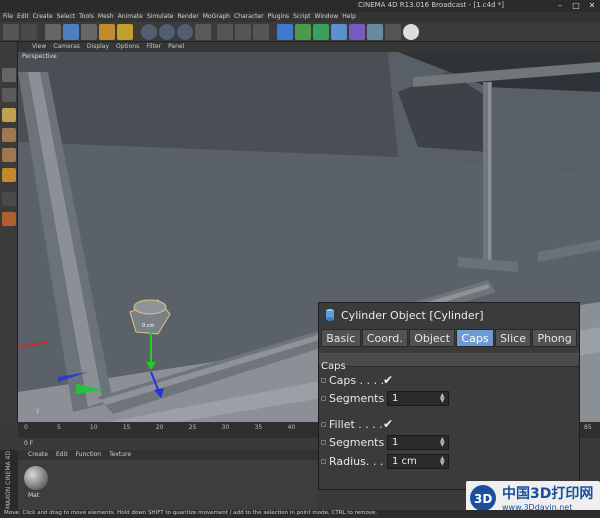  I want to click on radius-row: Radius. . . 1 cm ▲ ▼, so click(449, 462).